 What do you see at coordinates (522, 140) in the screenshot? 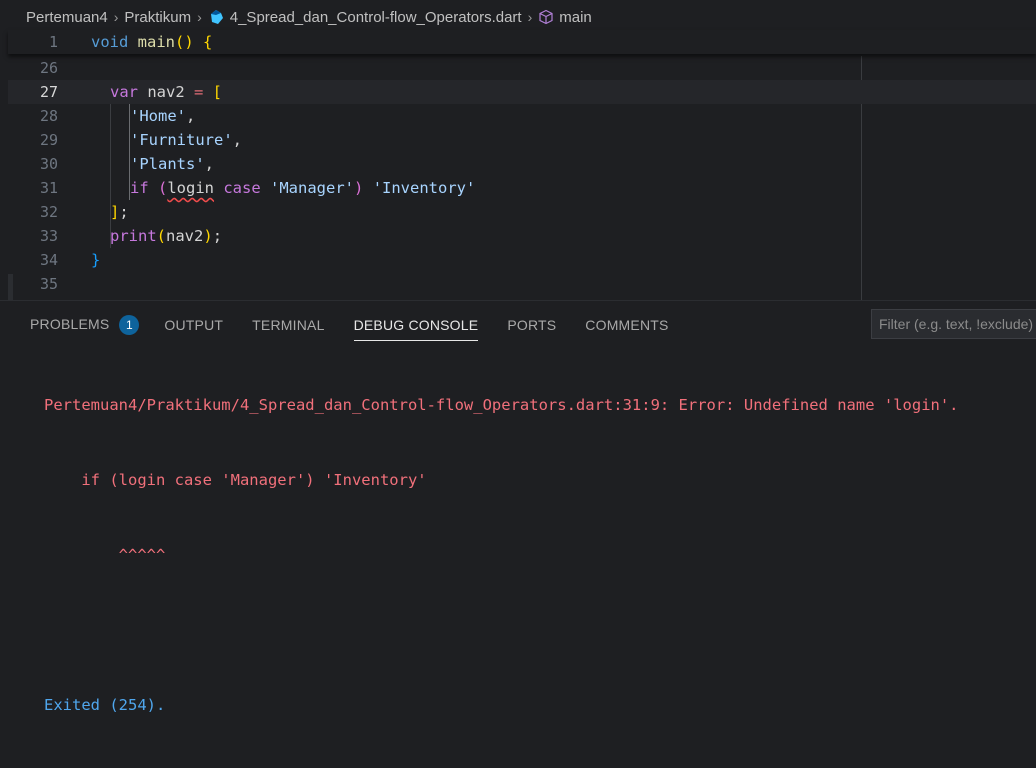
I see `code-line: 29 'Furniture',` at bounding box center [522, 140].